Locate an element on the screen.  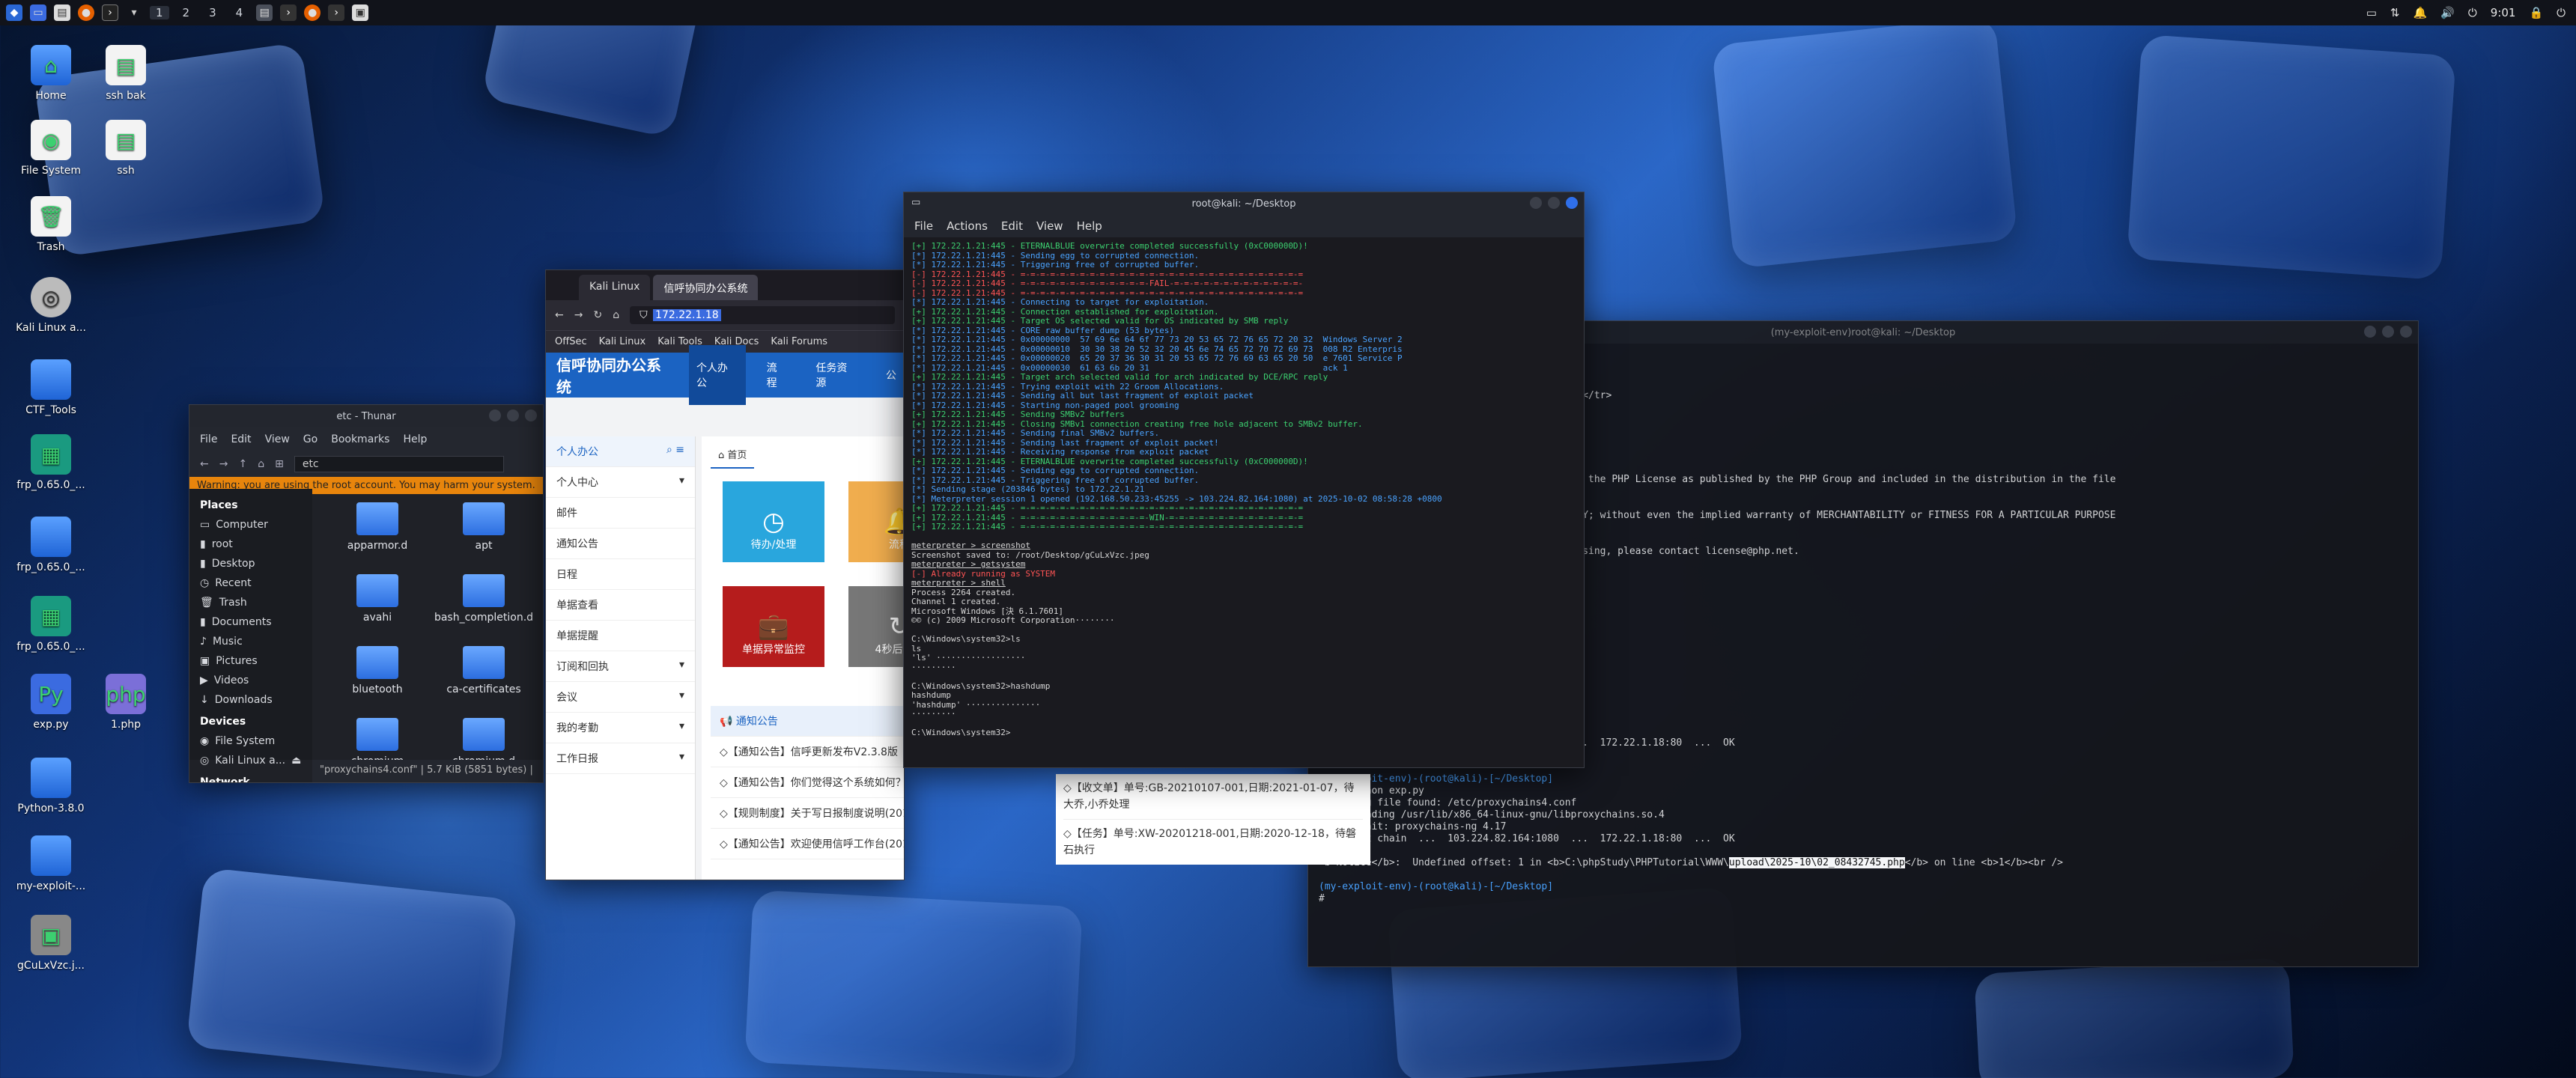
oa-side-item: 个人中心 ▾ is located at coordinates (620, 482).